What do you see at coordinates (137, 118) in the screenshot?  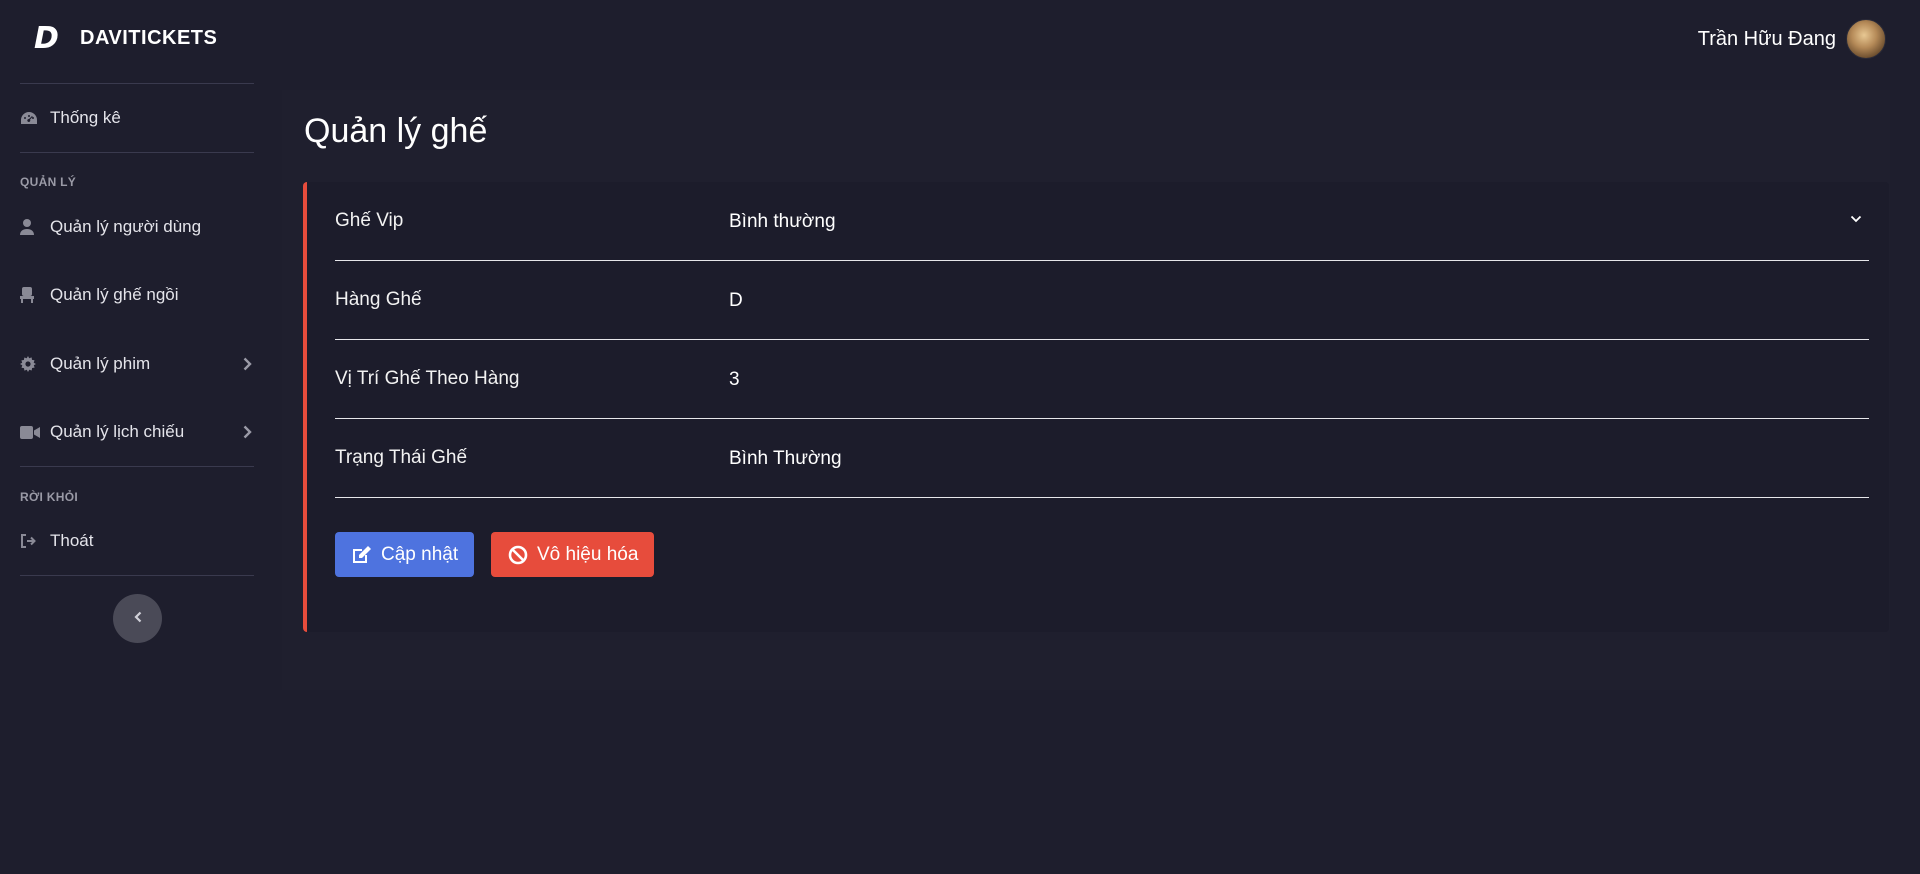 I see `sidebar-item-dashboard: Thống kê` at bounding box center [137, 118].